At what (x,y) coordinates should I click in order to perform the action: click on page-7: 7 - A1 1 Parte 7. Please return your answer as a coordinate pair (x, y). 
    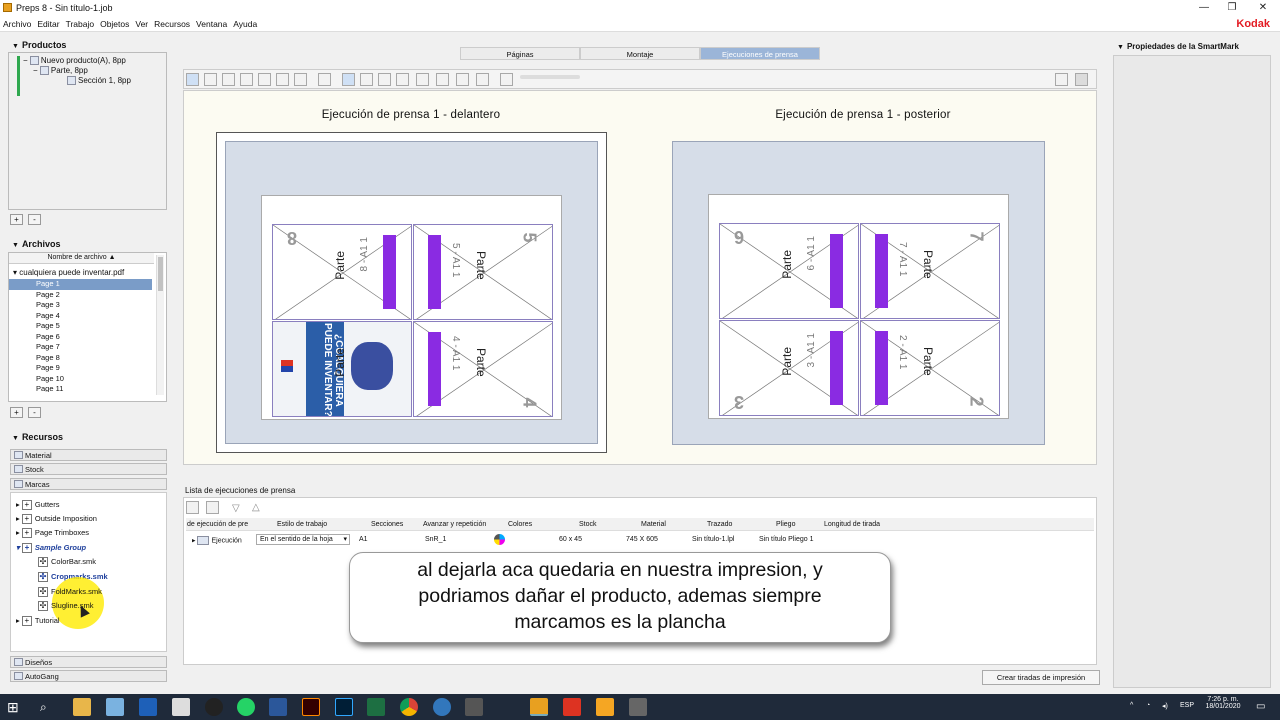
    Looking at the image, I should click on (930, 271).